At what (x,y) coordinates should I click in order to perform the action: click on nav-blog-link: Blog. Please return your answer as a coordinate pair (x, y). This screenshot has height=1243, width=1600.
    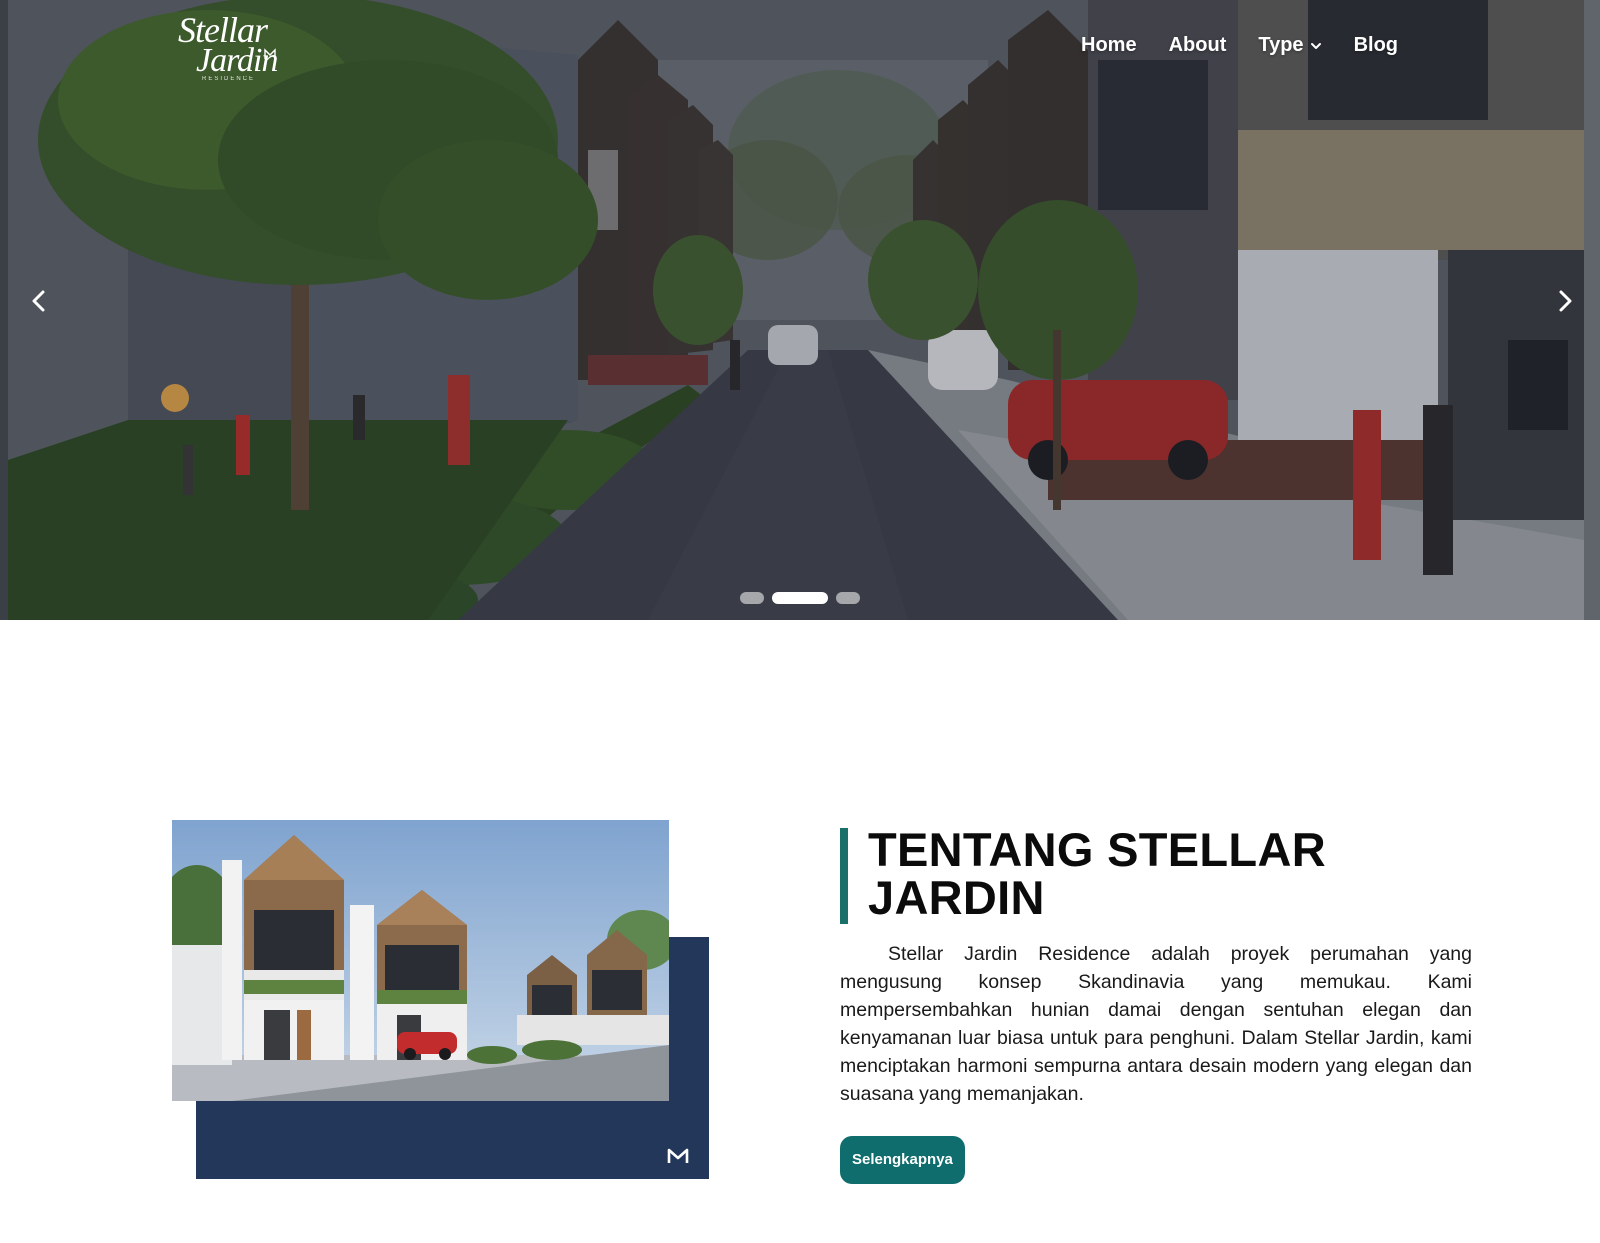
    Looking at the image, I should click on (1376, 45).